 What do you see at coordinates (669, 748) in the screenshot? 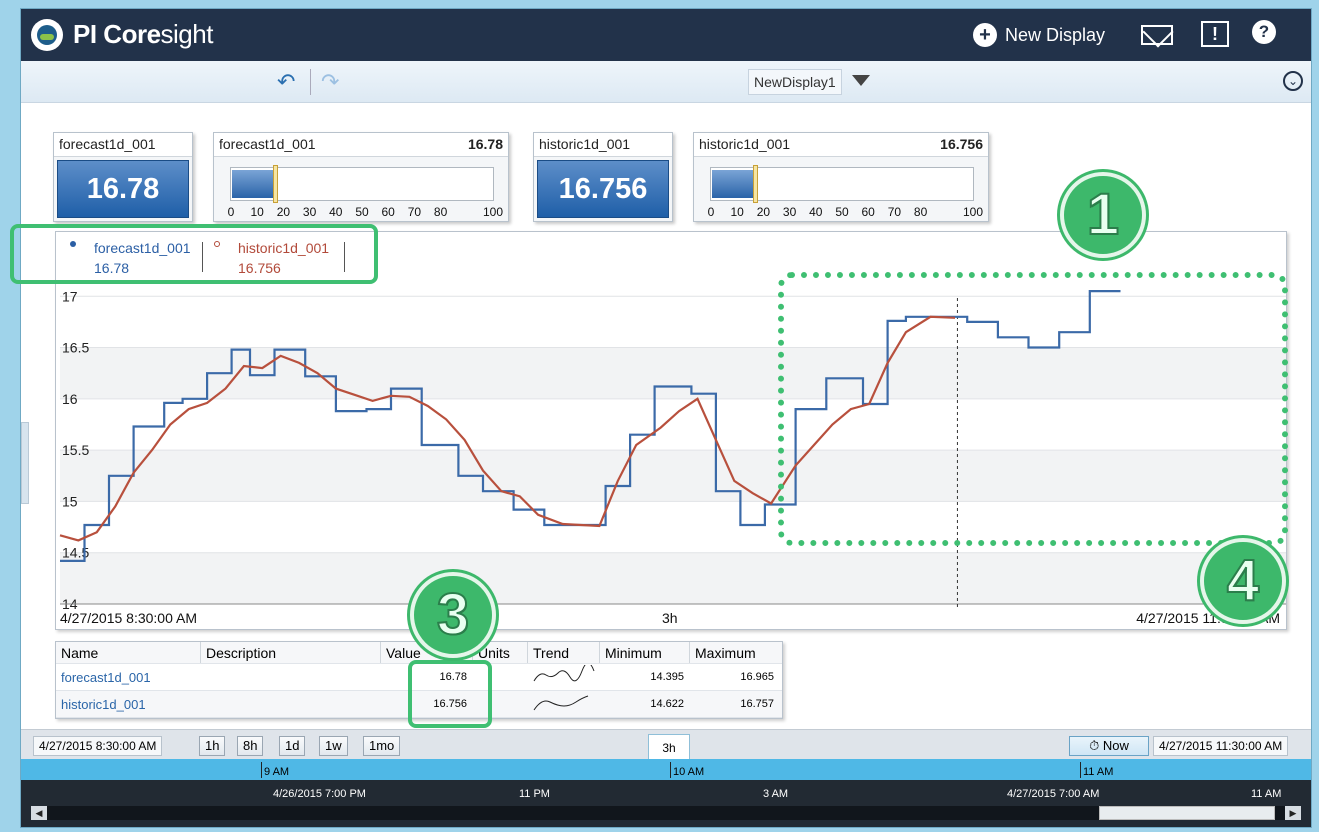
I see `duration-tab: 3h` at bounding box center [669, 748].